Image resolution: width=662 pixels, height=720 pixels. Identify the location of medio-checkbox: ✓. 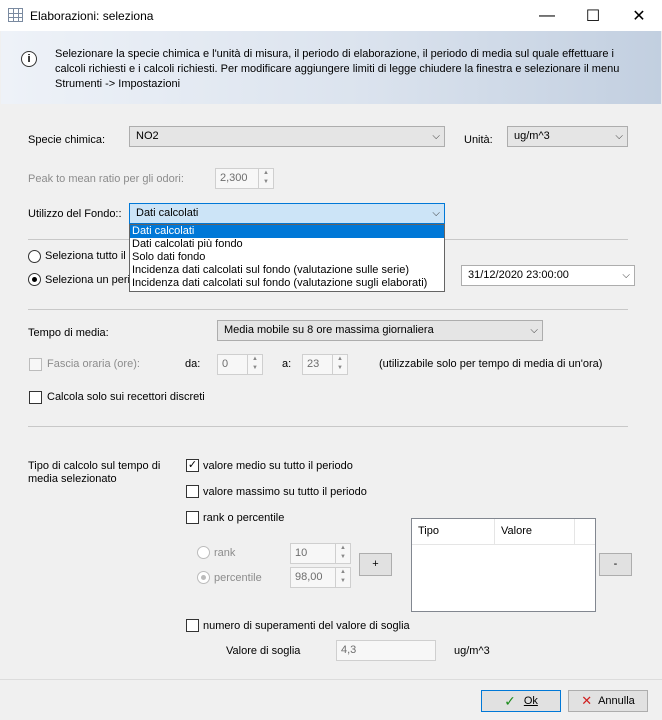
(192, 465).